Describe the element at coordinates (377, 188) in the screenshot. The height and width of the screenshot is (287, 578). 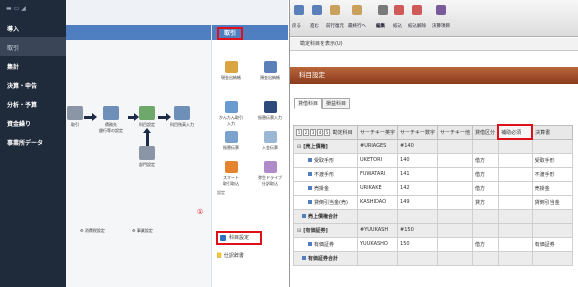
I see `cell-en: URIKAKE` at that location.